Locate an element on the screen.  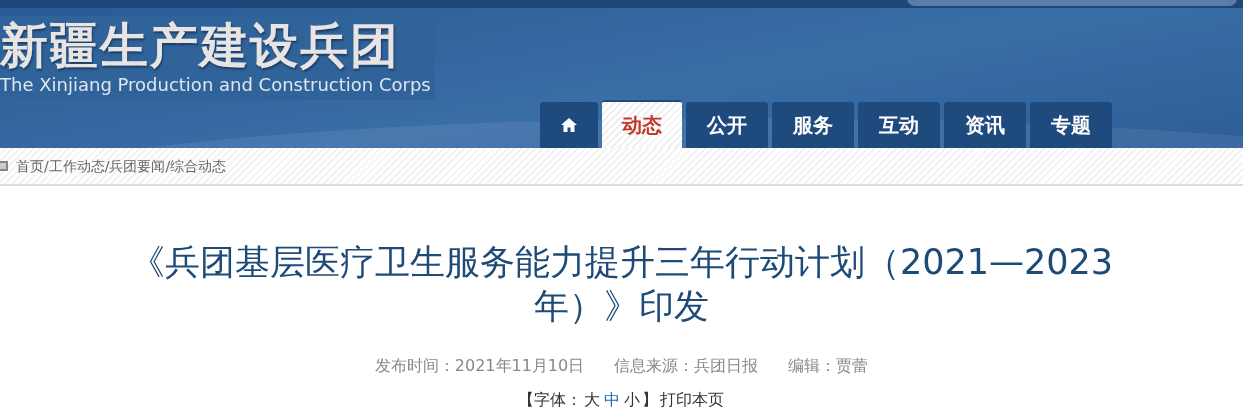
meta-text: 信息来源：兵团日报 is located at coordinates (686, 366).